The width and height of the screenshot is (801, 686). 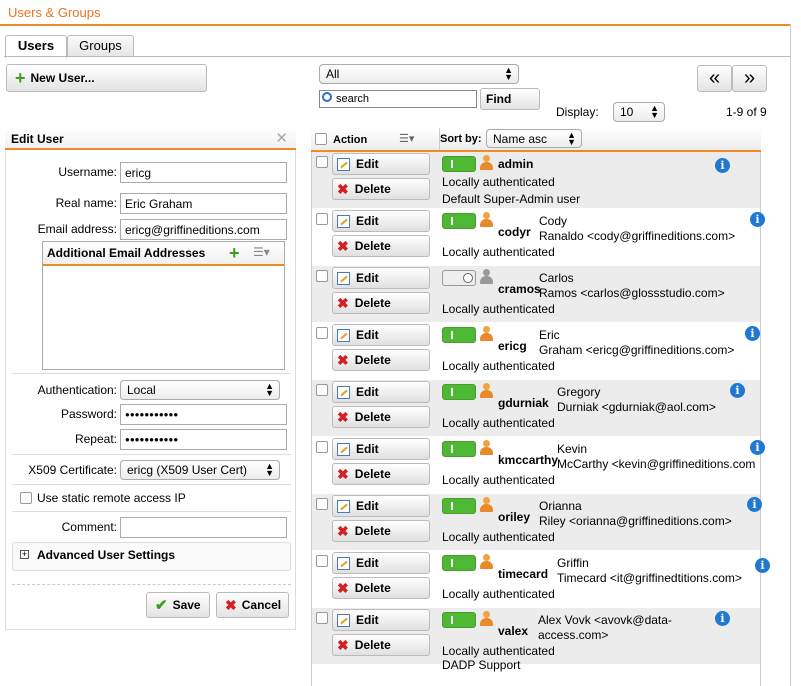 I want to click on username: gdurniak, so click(x=523, y=403).